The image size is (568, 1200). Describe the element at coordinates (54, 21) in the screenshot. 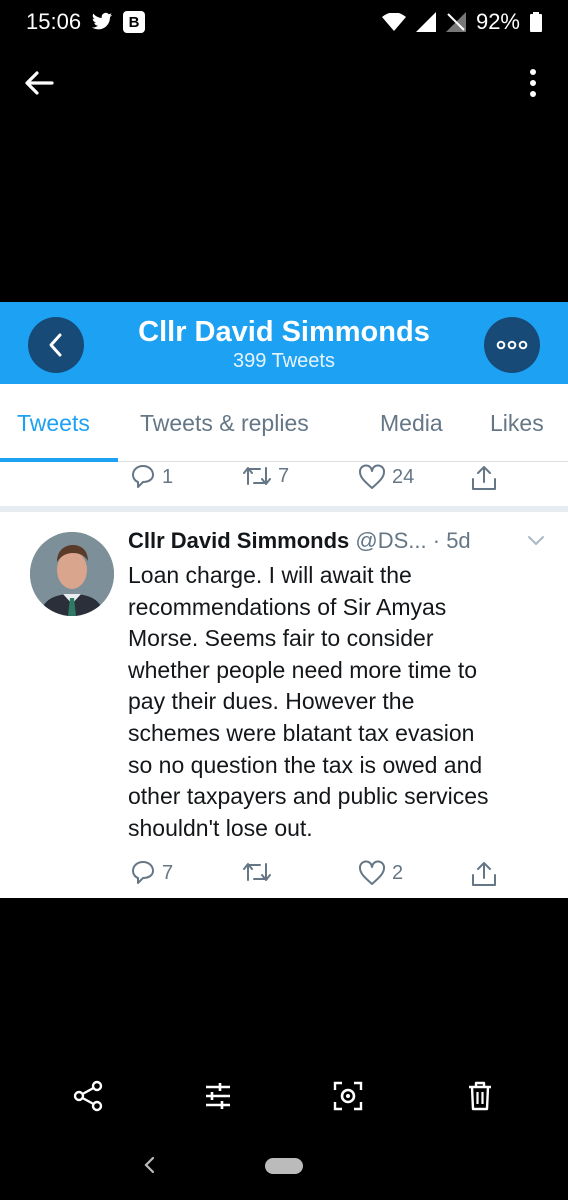

I see `status-time: 15:06` at that location.